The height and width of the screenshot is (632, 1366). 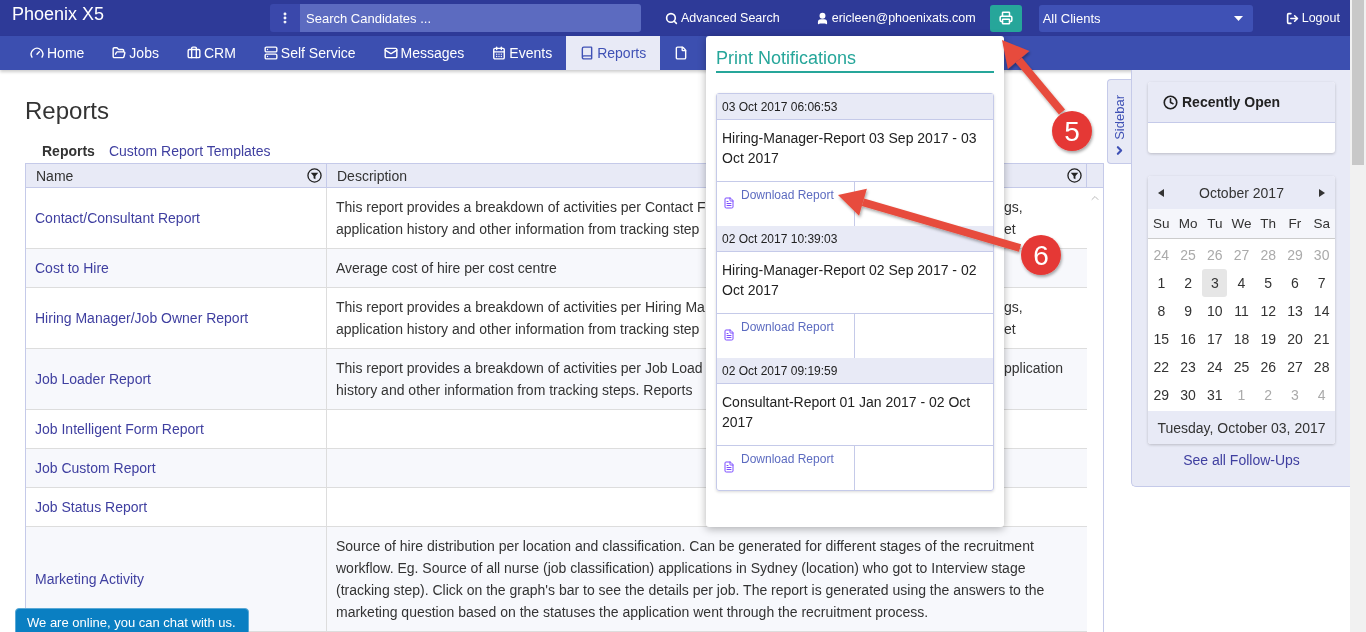 What do you see at coordinates (89, 579) in the screenshot?
I see `report-link: Marketing Activity` at bounding box center [89, 579].